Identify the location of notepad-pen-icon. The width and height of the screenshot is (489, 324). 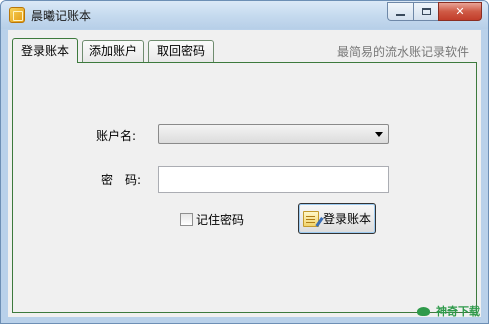
(310, 218).